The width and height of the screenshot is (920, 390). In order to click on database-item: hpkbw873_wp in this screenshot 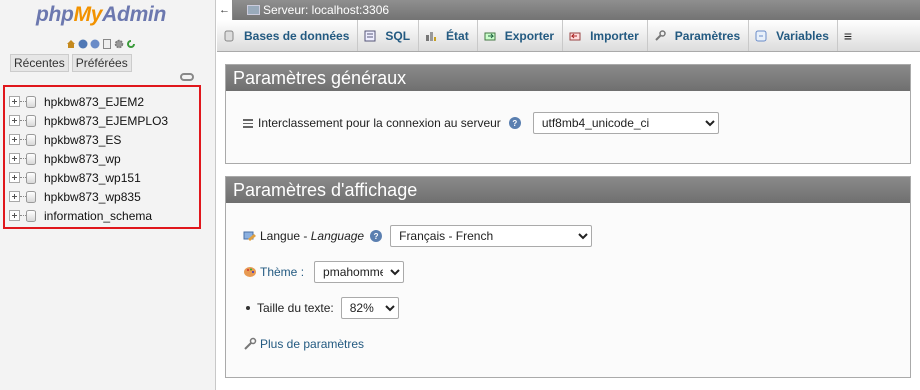, I will do `click(102, 158)`.